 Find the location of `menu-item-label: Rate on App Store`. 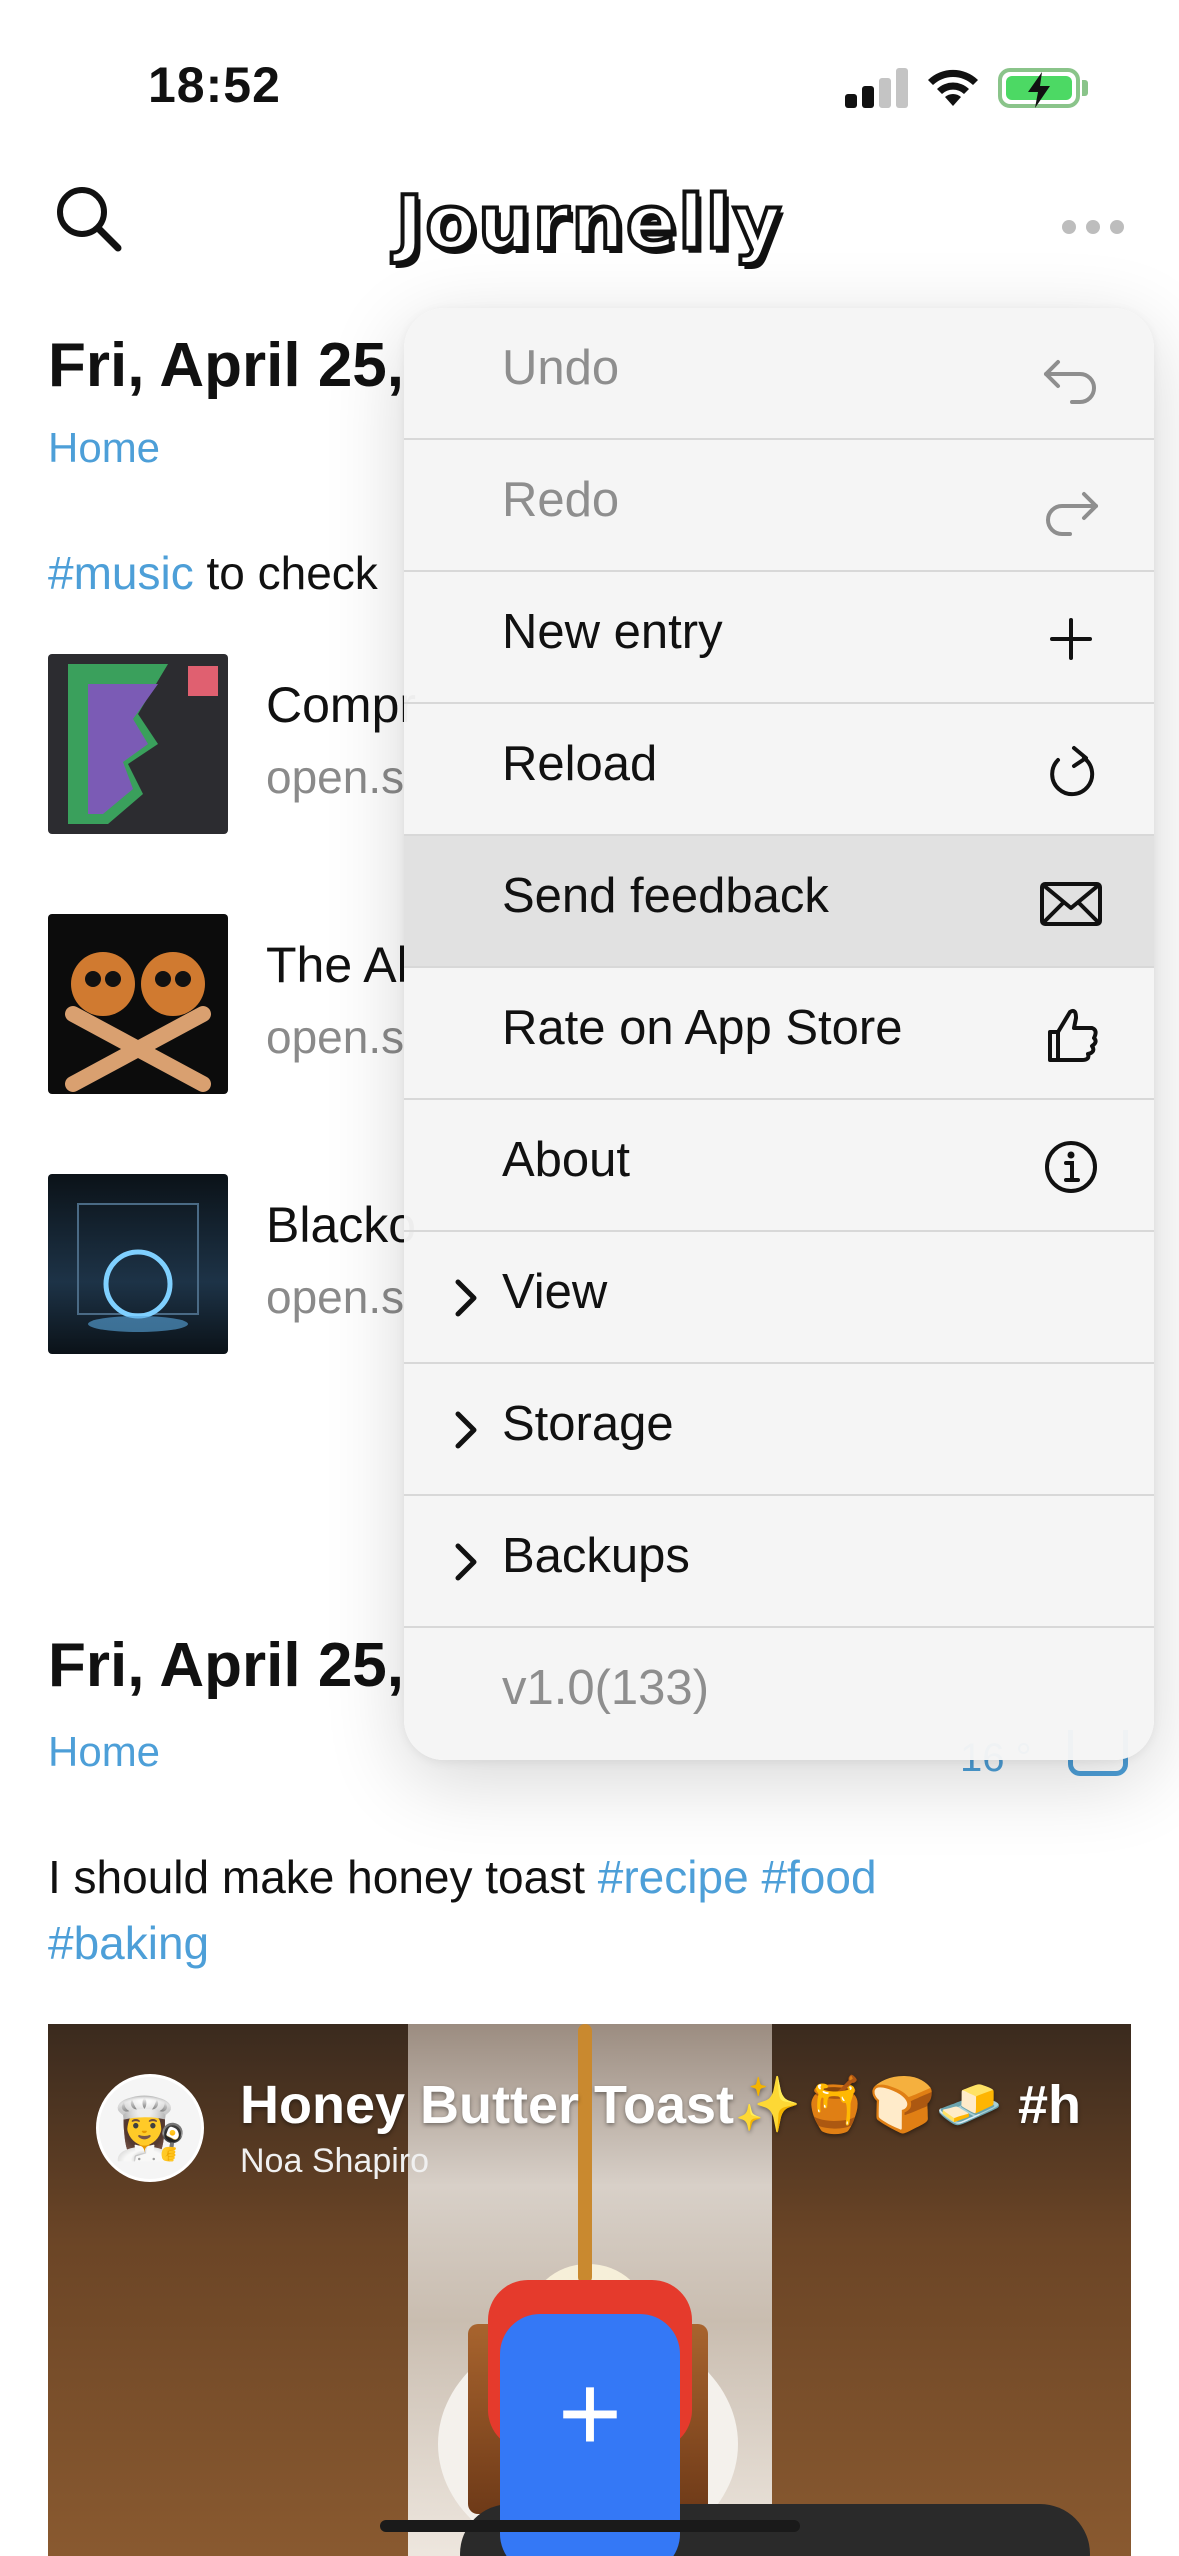

menu-item-label: Rate on App Store is located at coordinates (702, 1028).